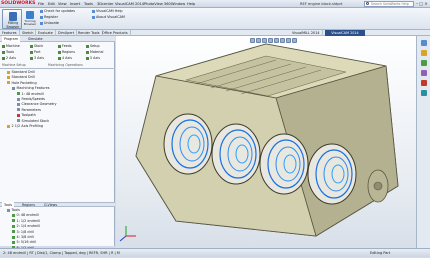 The width and height of the screenshot is (430, 258). What do you see at coordinates (30, 23) in the screenshot?
I see `turning-browser-label: Turning Browser` at bounding box center [30, 23].